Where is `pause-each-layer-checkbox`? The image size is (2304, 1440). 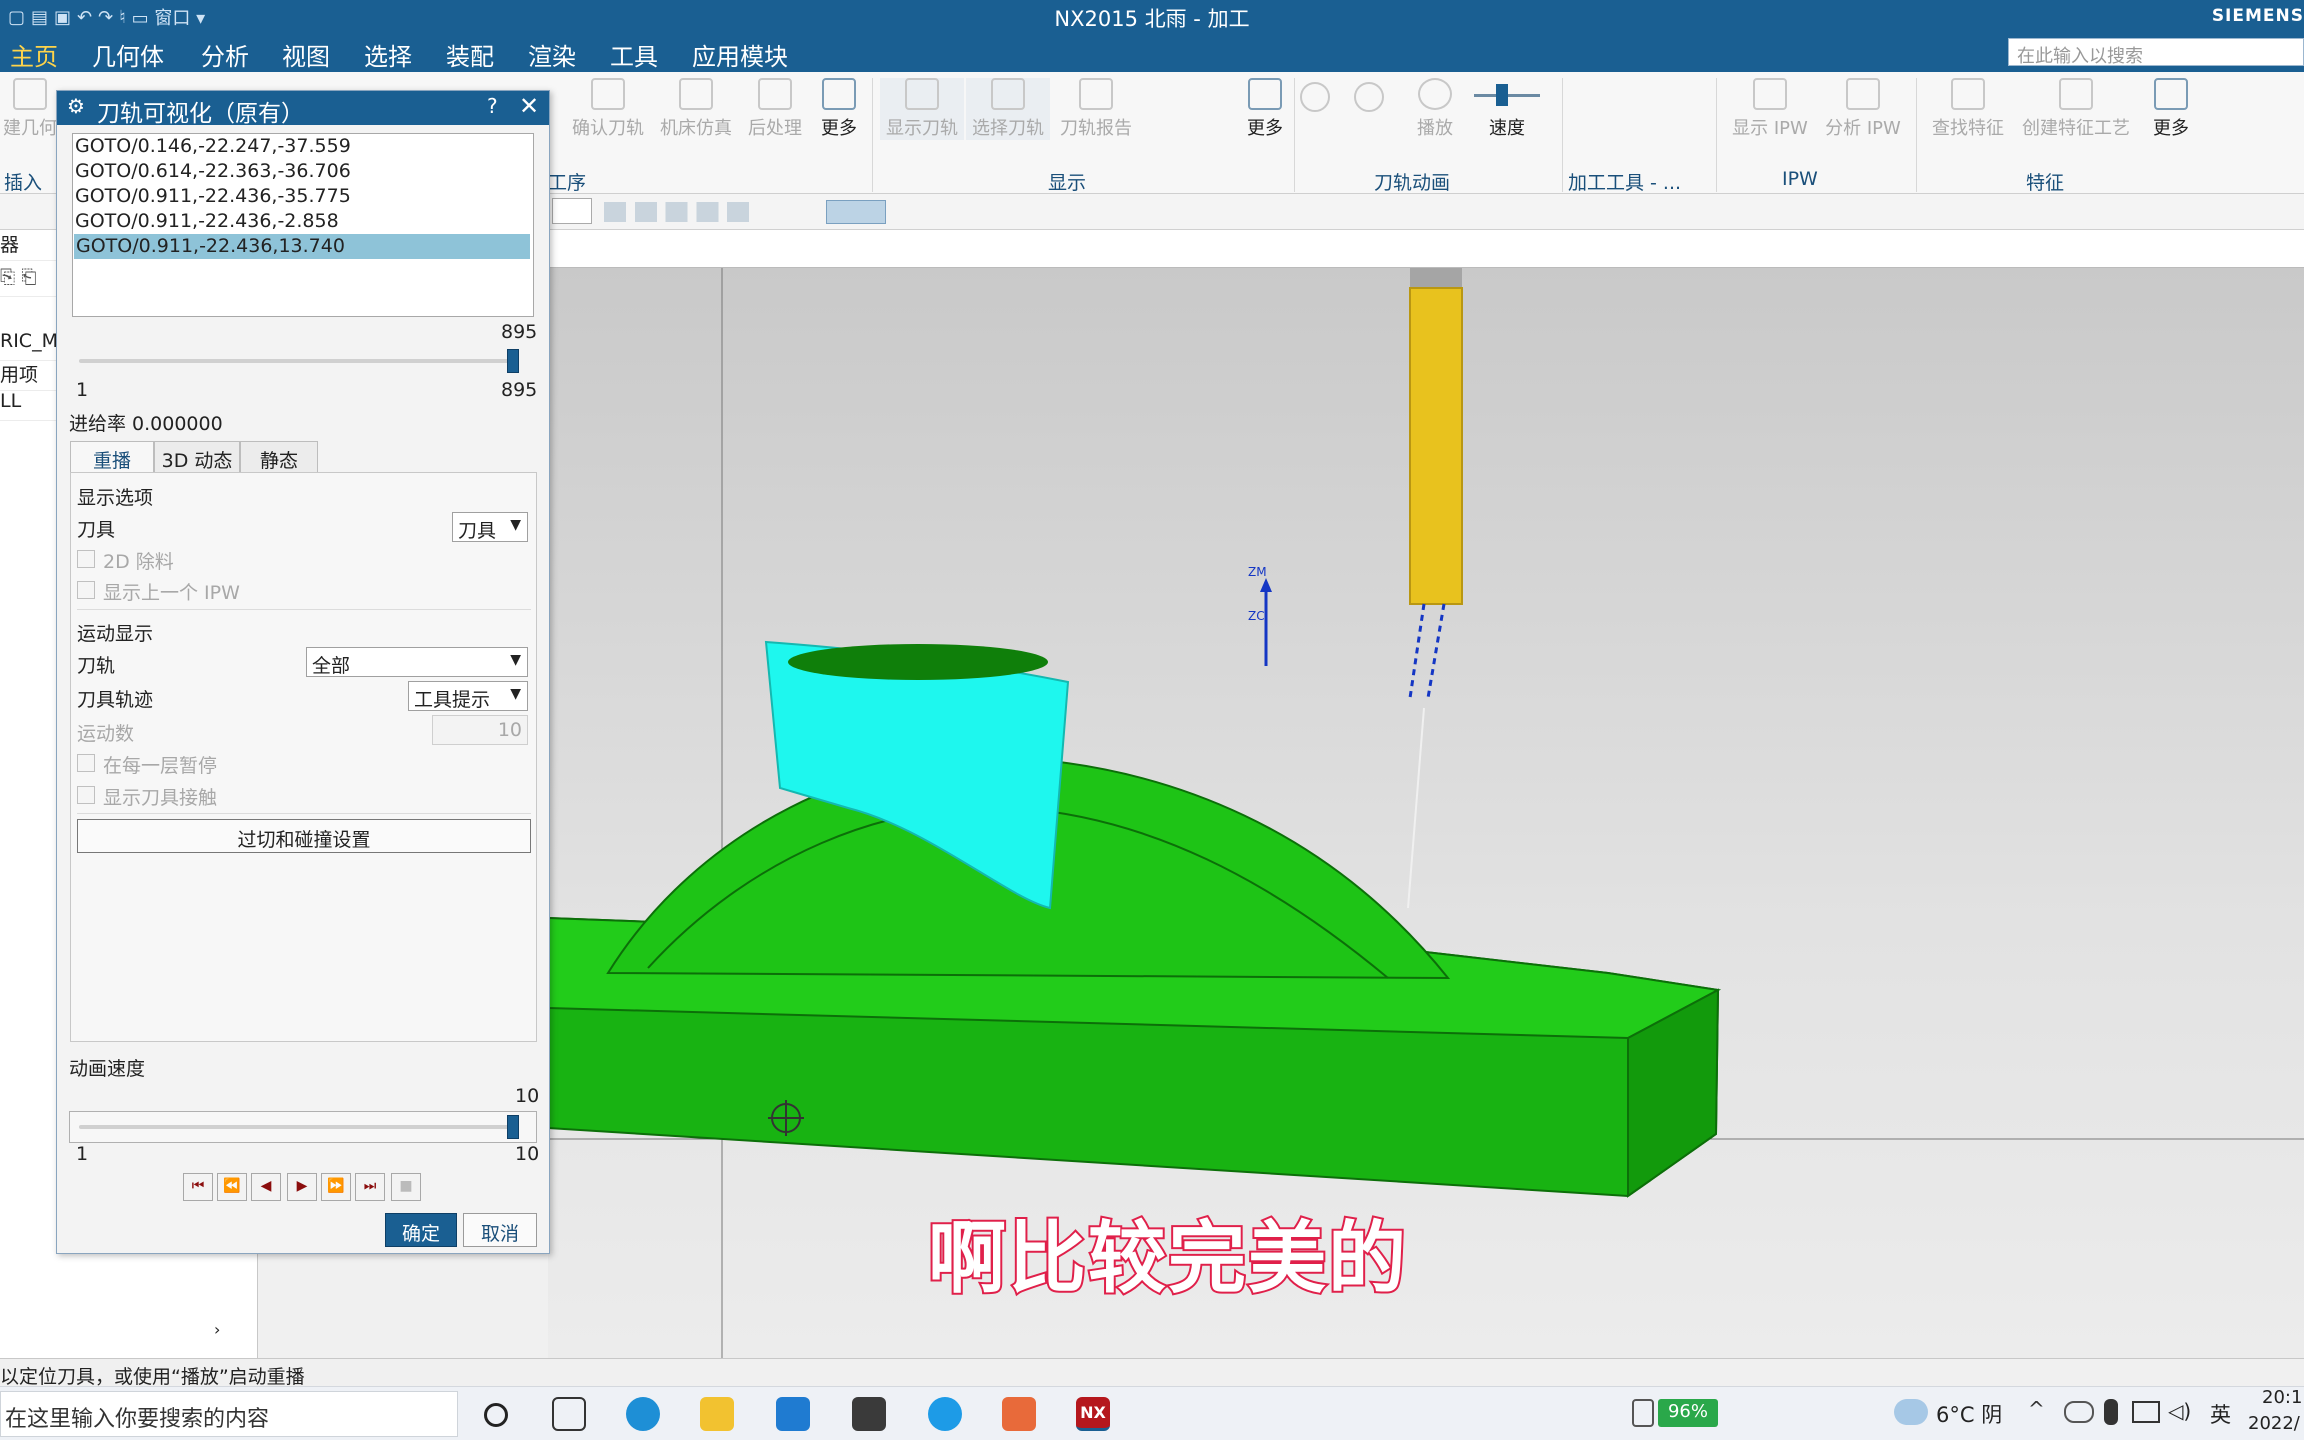 pause-each-layer-checkbox is located at coordinates (86, 763).